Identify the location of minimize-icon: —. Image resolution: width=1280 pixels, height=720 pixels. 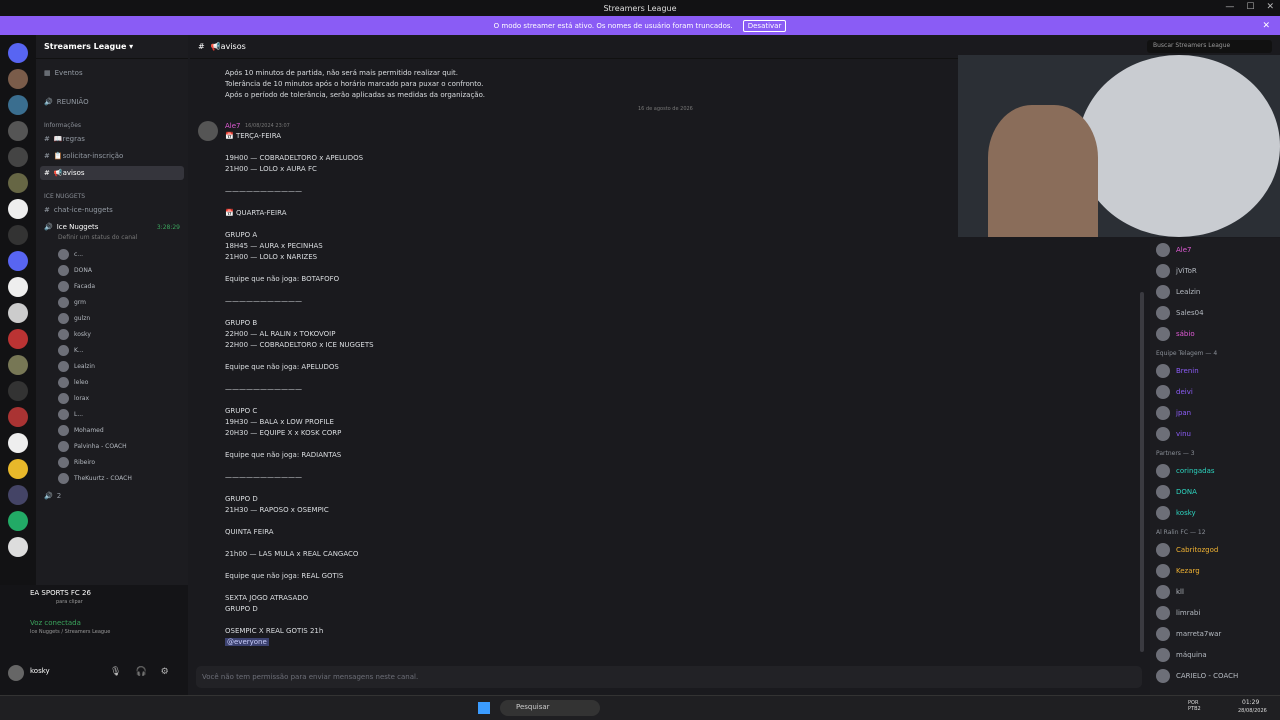
(1229, 7).